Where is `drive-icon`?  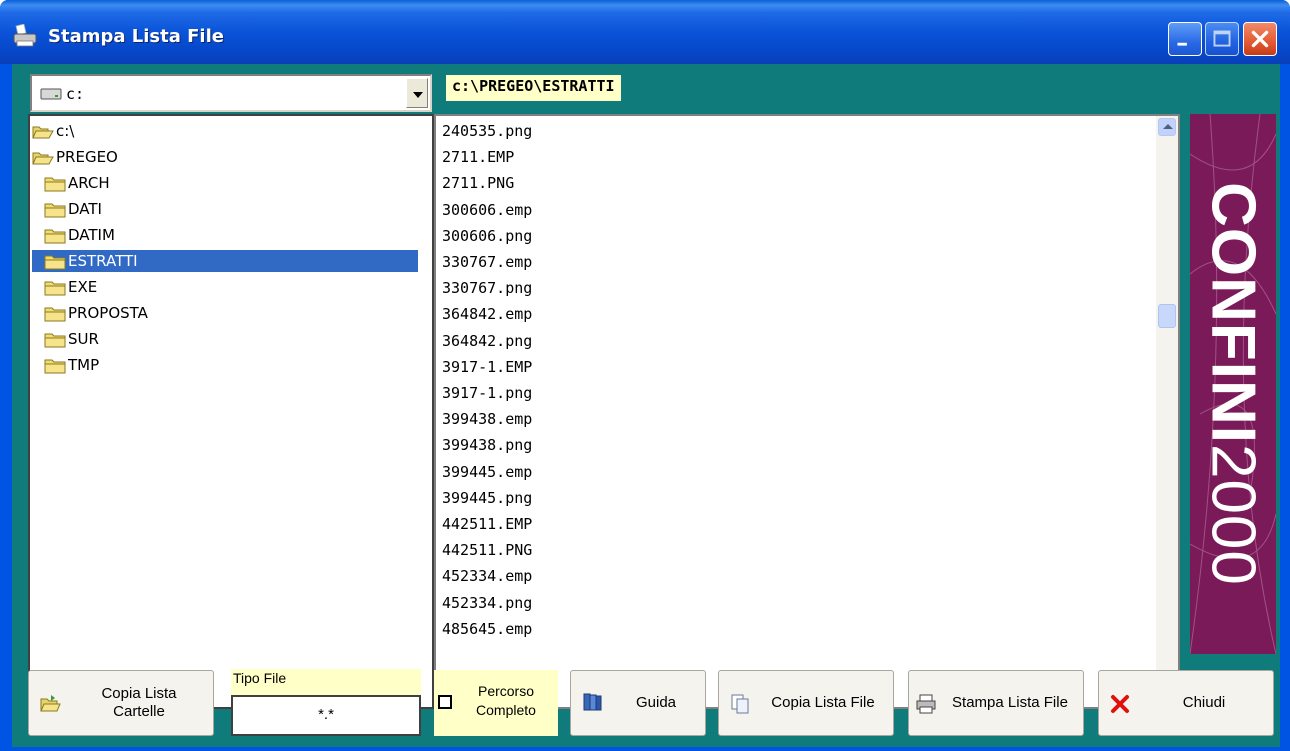 drive-icon is located at coordinates (51, 94).